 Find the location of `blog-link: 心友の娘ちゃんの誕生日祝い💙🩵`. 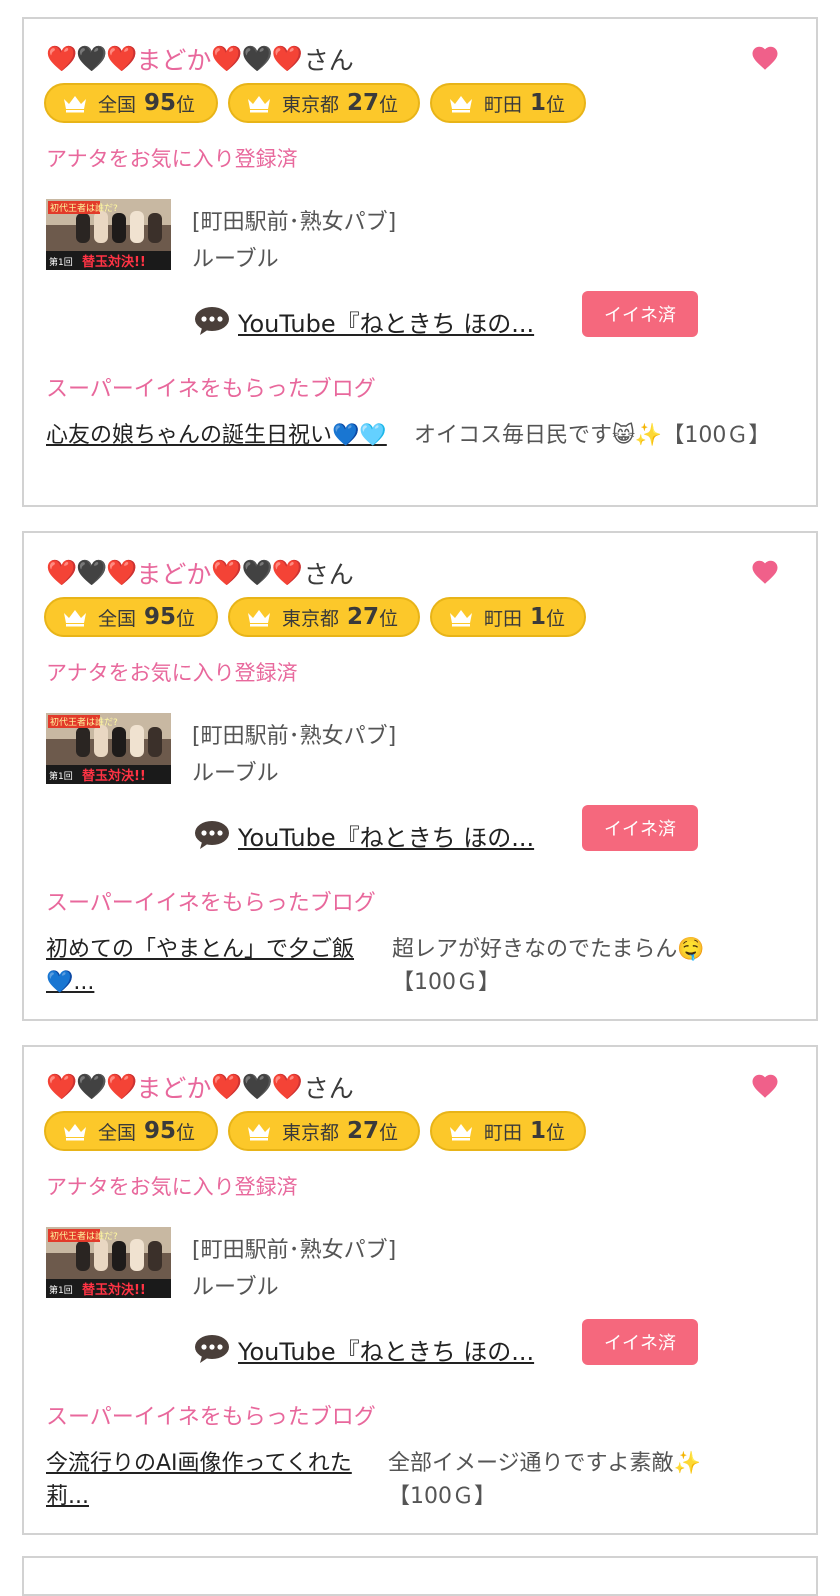

blog-link: 心友の娘ちゃんの誕生日祝い💙🩵 is located at coordinates (227, 435).